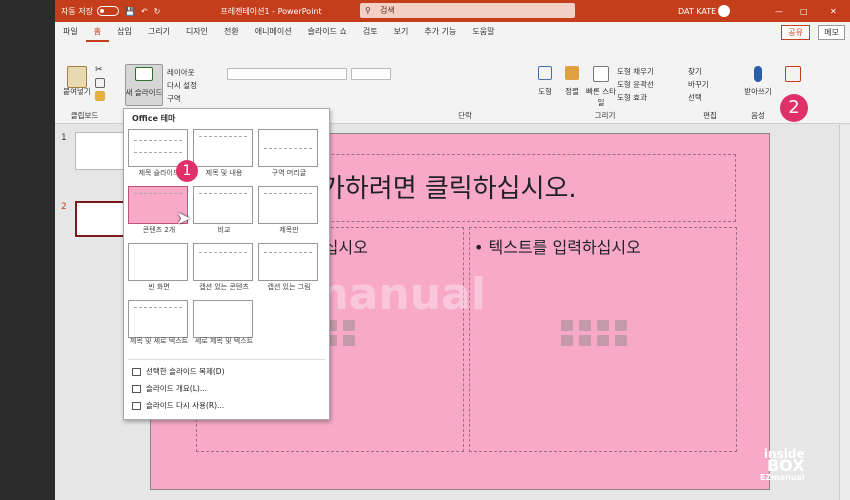 The height and width of the screenshot is (500, 850). Describe the element at coordinates (130, 11) in the screenshot. I see `save-icon: 💾` at that location.